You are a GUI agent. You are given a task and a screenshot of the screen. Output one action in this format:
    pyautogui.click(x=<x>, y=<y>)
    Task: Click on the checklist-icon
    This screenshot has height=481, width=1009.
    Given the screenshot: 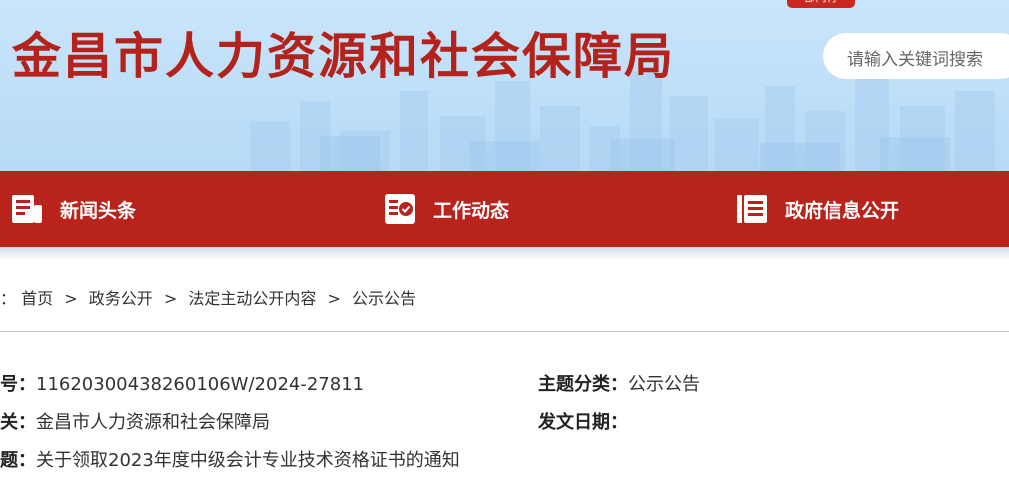 What is the action you would take?
    pyautogui.click(x=400, y=209)
    